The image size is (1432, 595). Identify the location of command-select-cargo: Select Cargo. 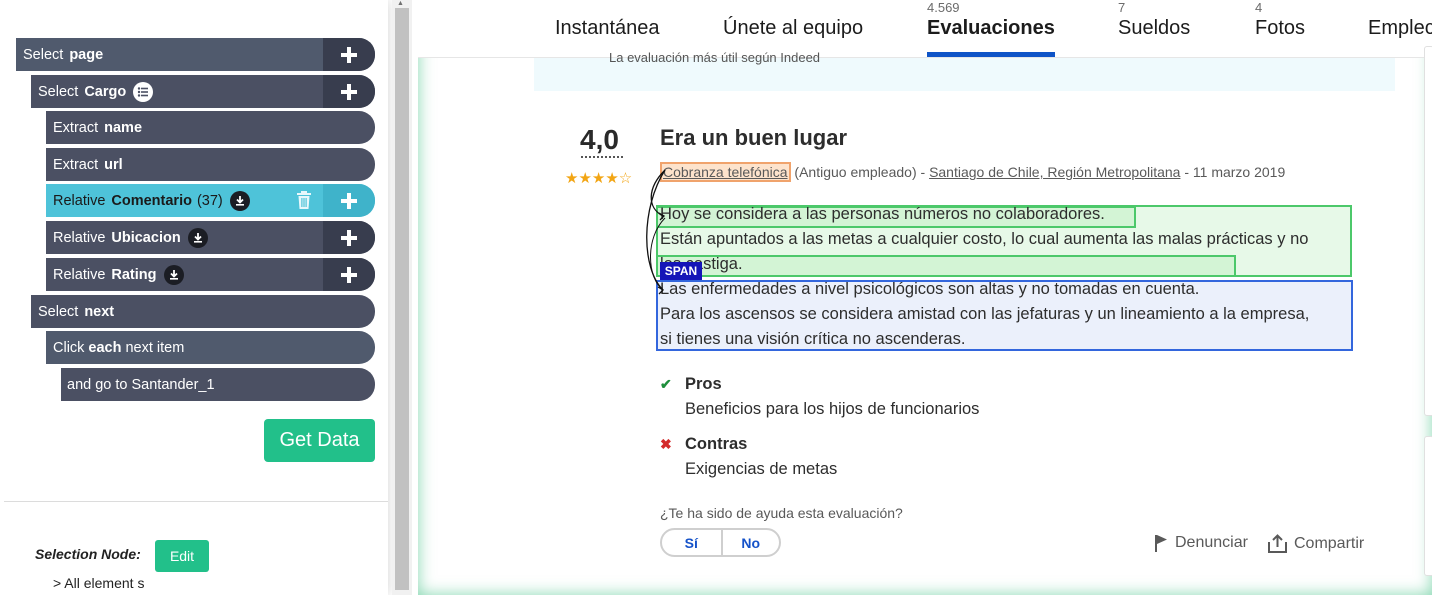
(203, 91).